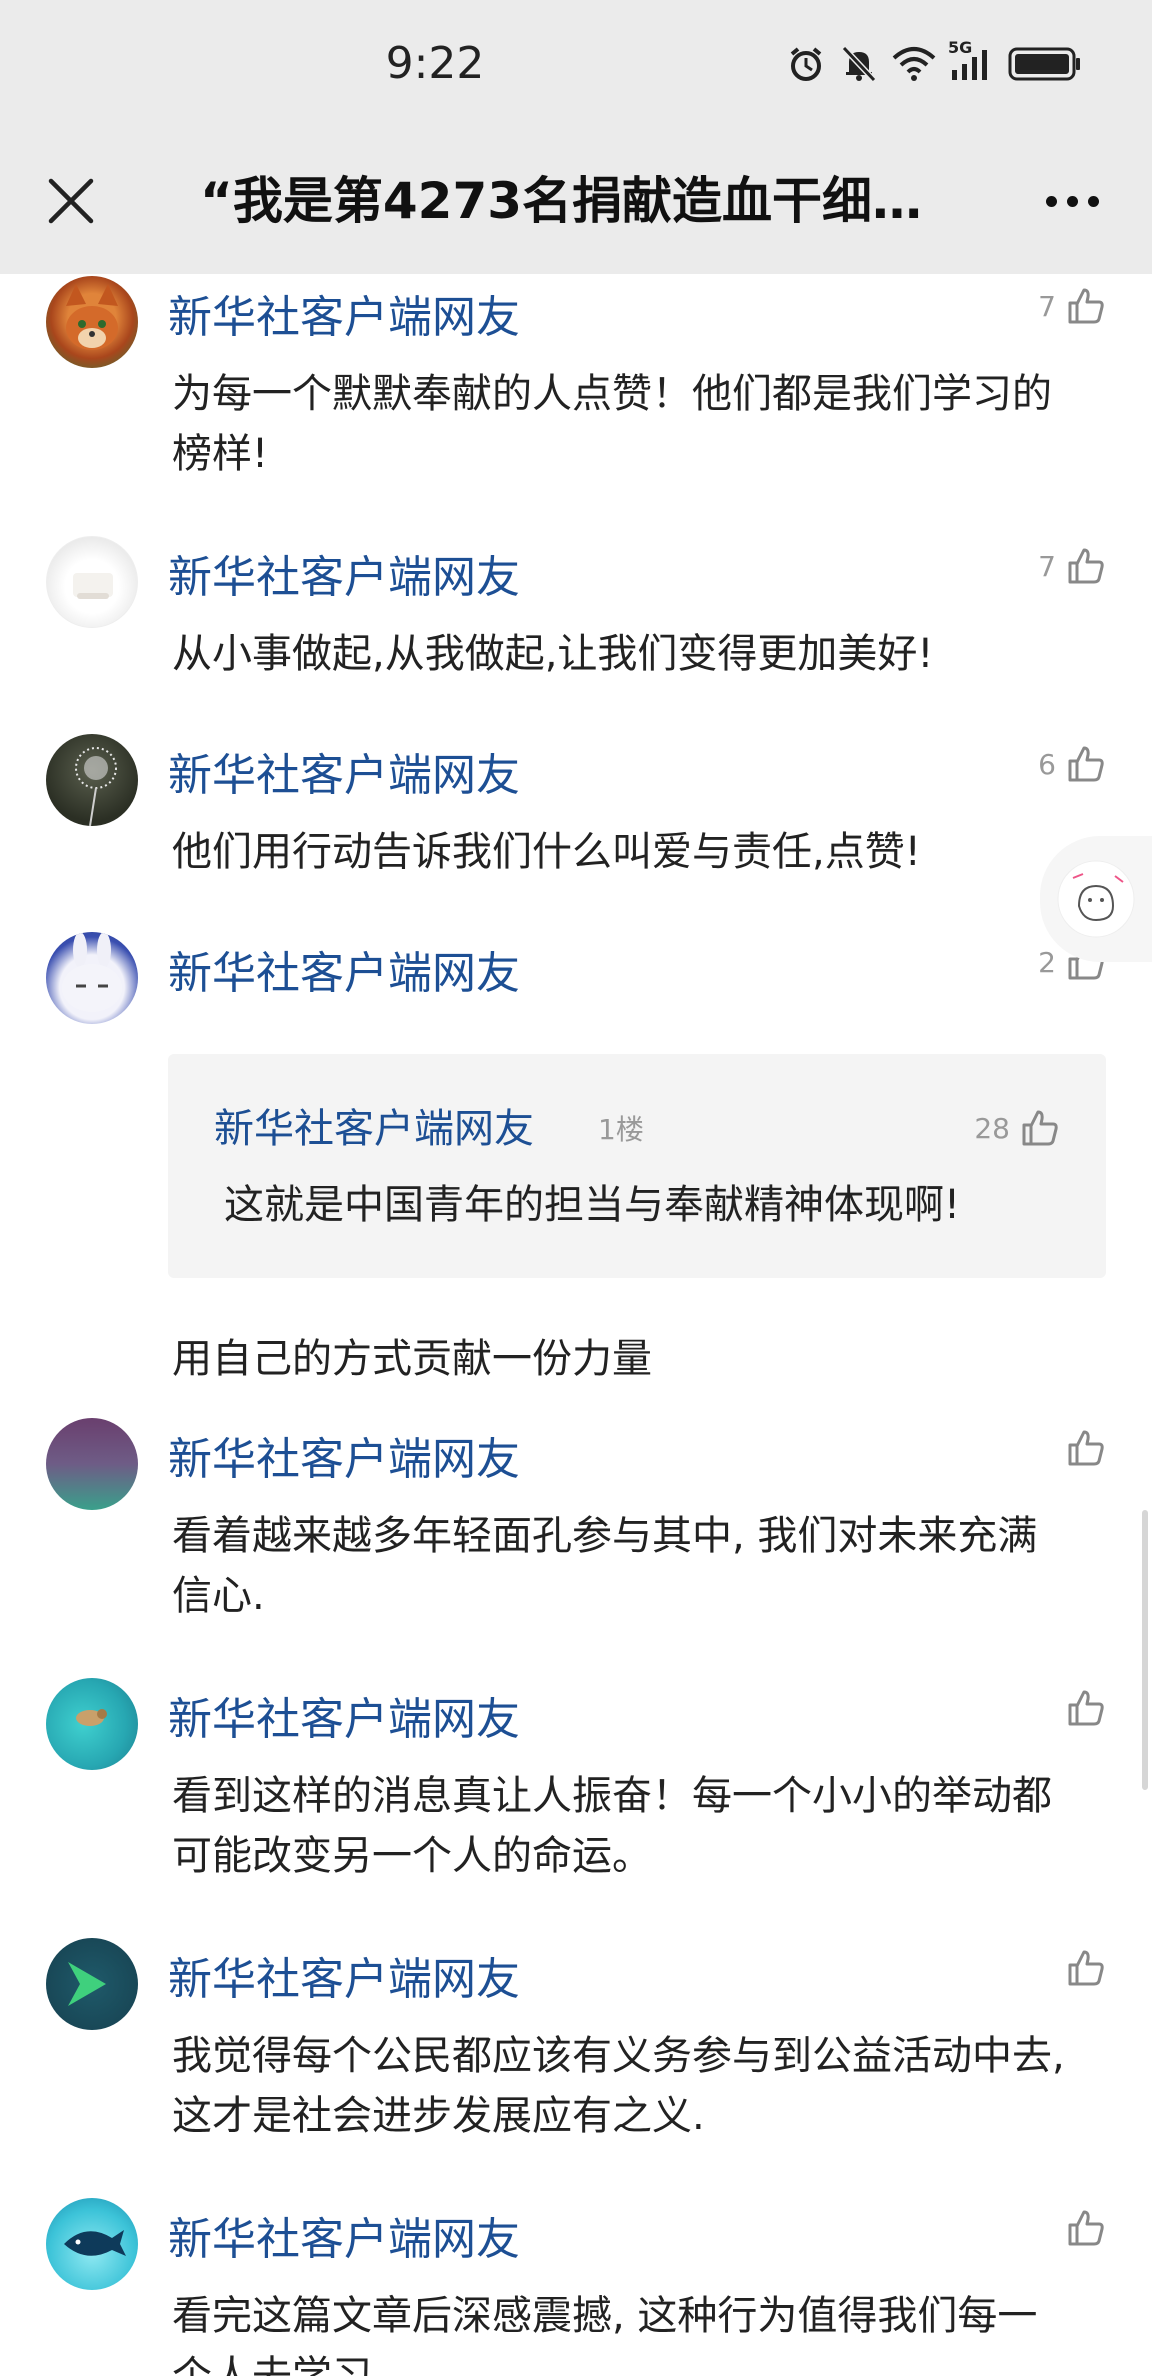  I want to click on cartoon-mascot-icon, so click(1096, 899).